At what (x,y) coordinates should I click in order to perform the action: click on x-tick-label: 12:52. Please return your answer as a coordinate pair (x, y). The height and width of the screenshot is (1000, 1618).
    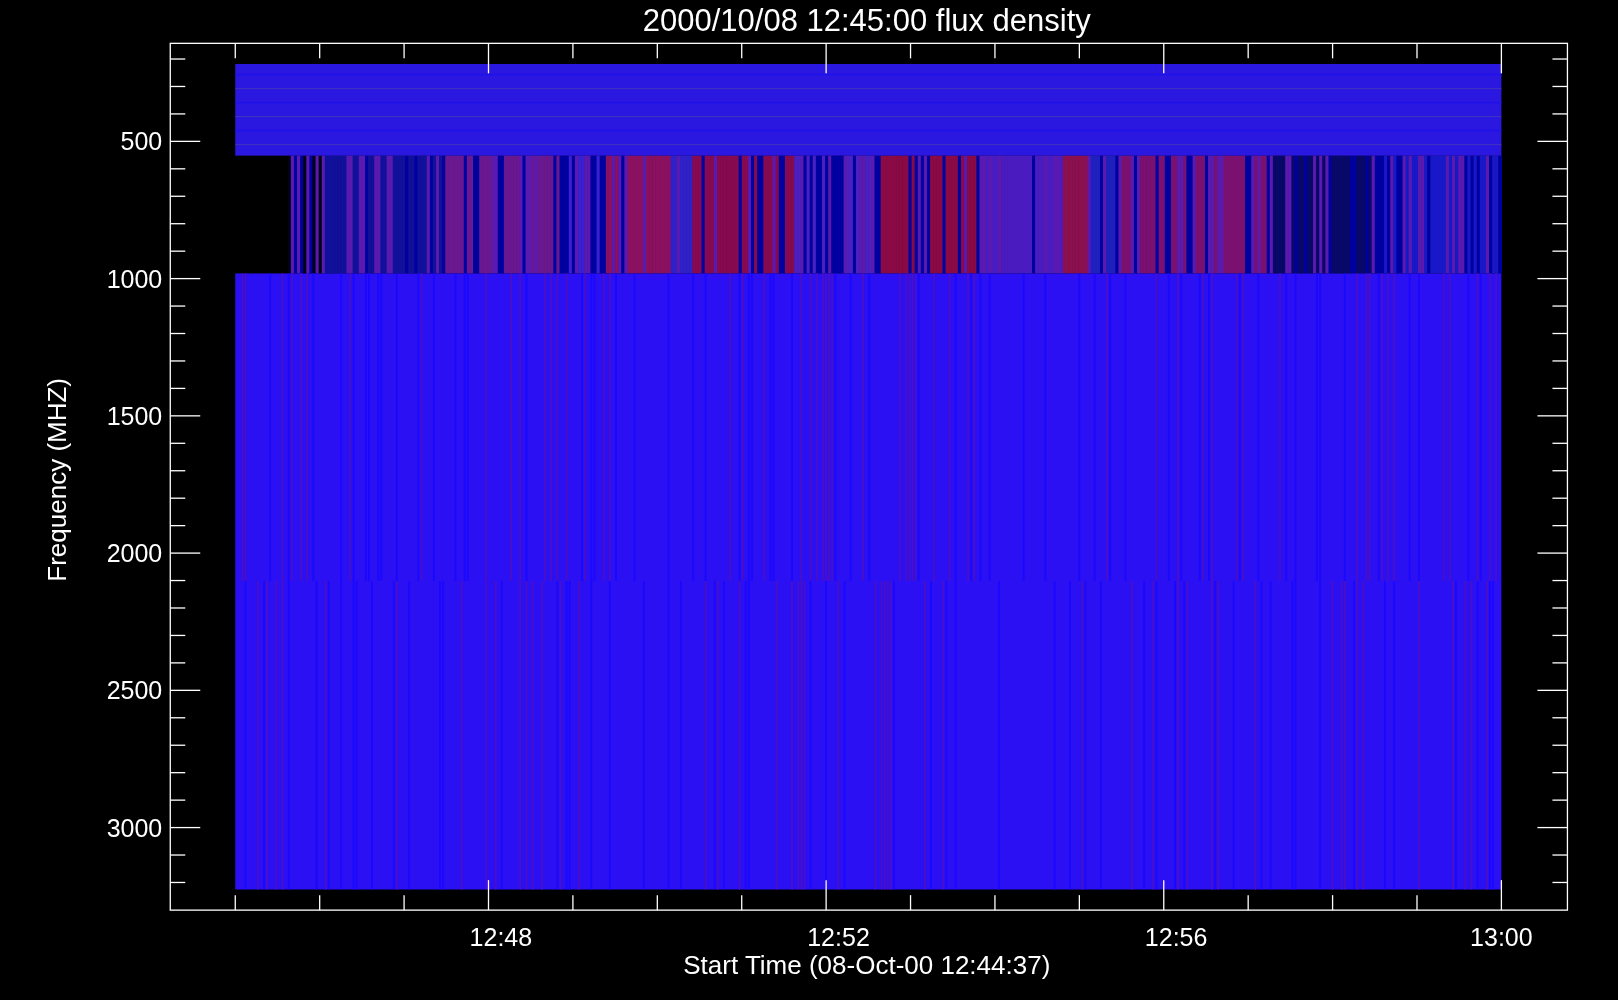
    Looking at the image, I should click on (838, 937).